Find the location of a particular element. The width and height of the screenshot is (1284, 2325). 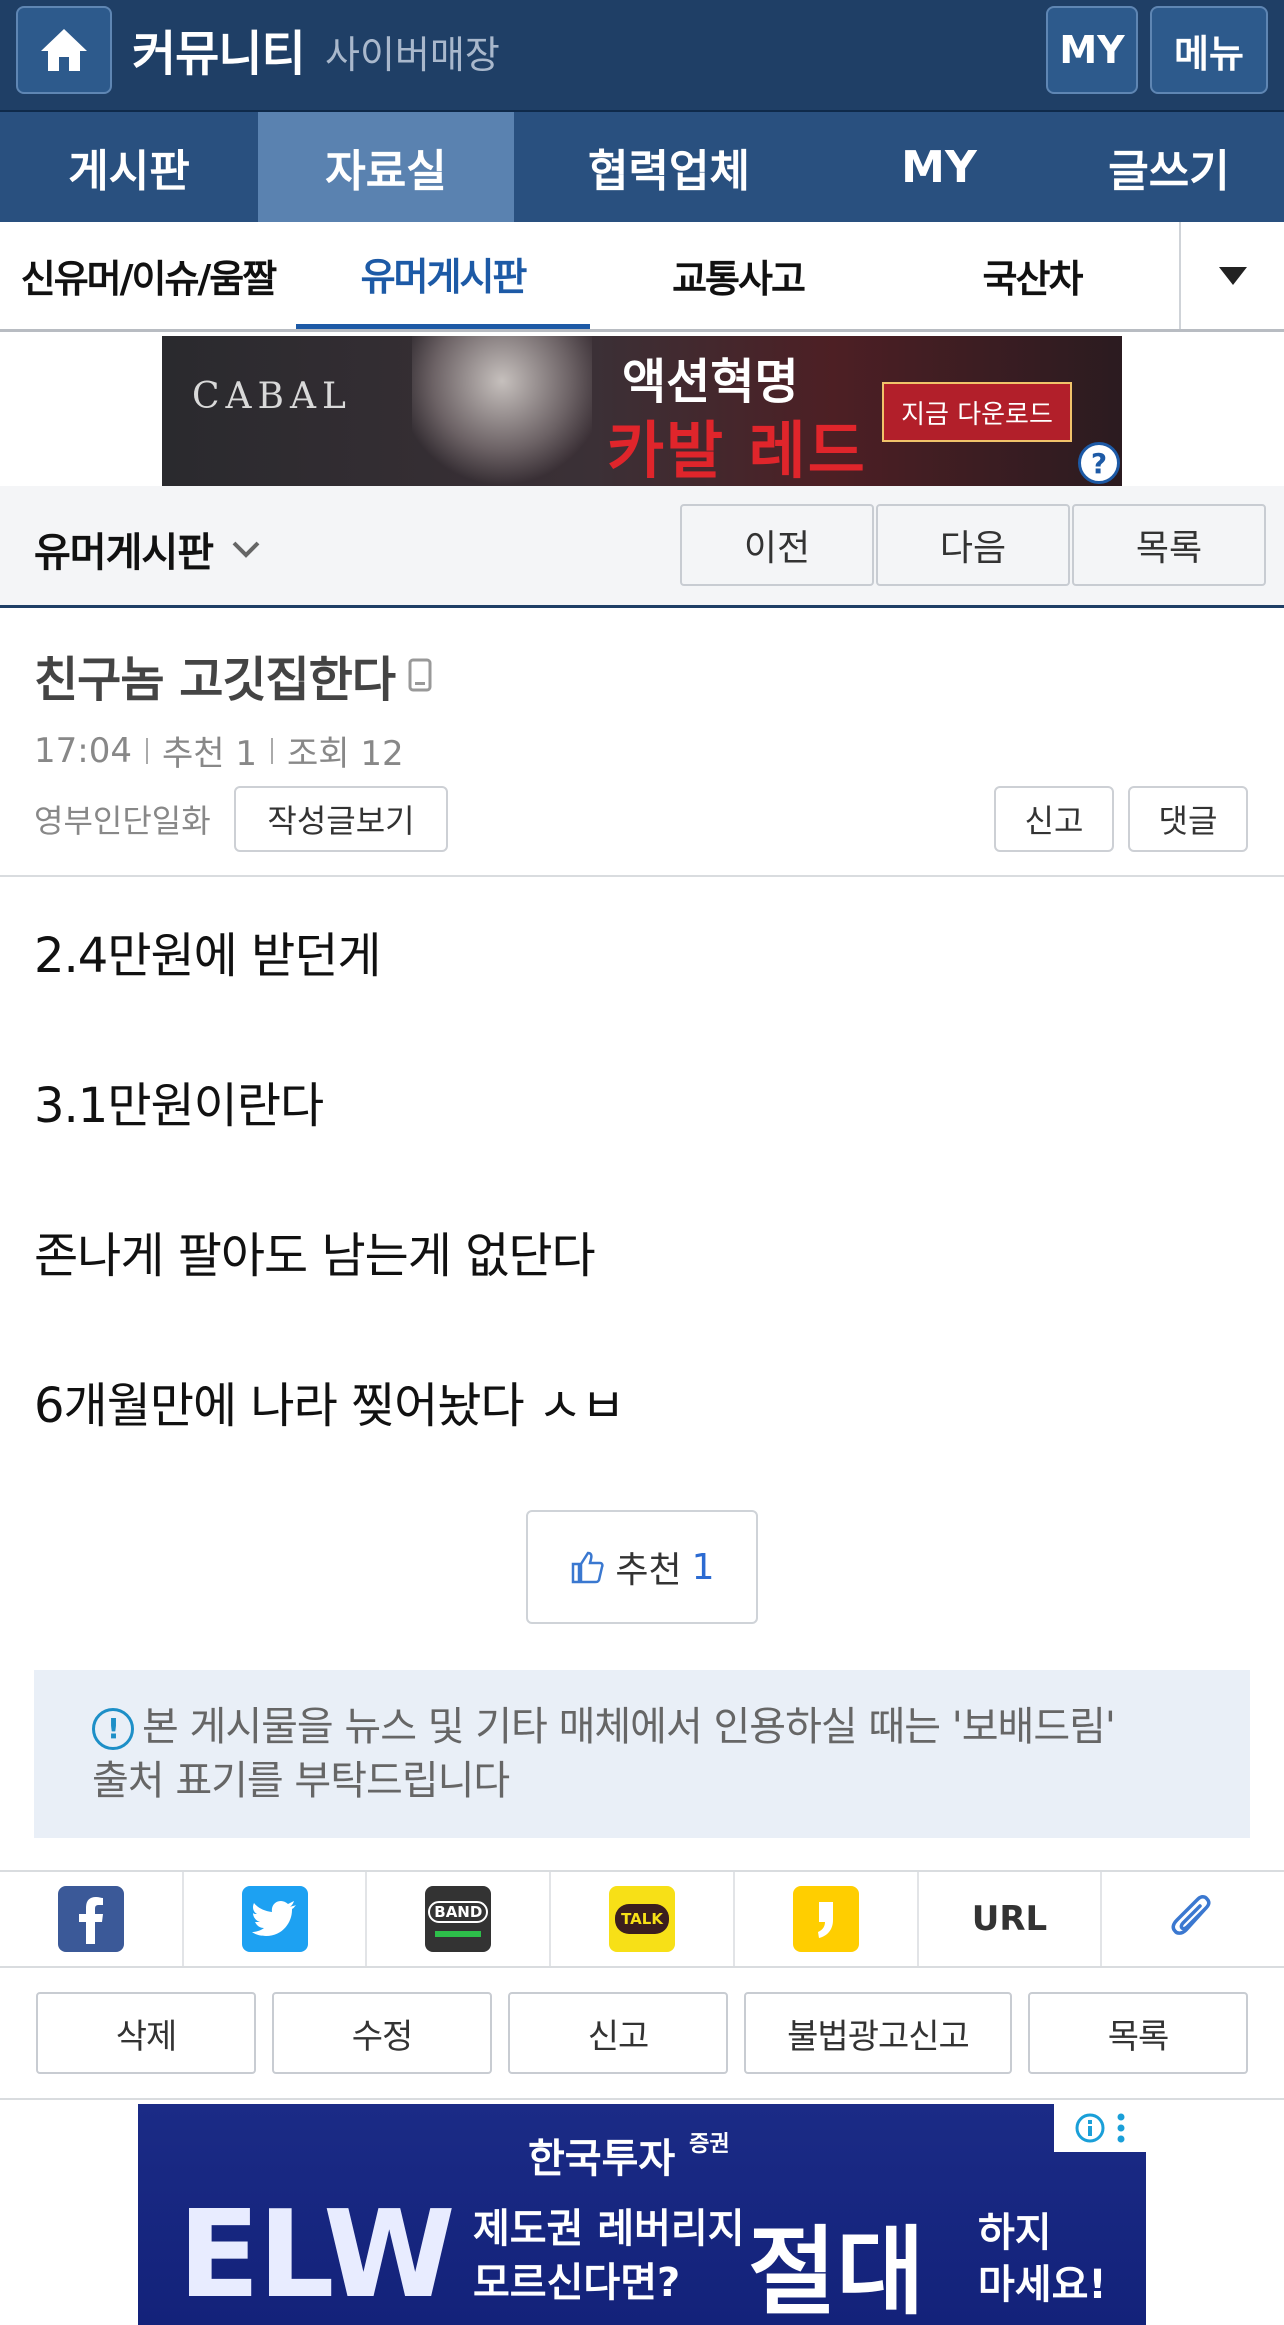

share-band: BAND is located at coordinates (459, 1919).